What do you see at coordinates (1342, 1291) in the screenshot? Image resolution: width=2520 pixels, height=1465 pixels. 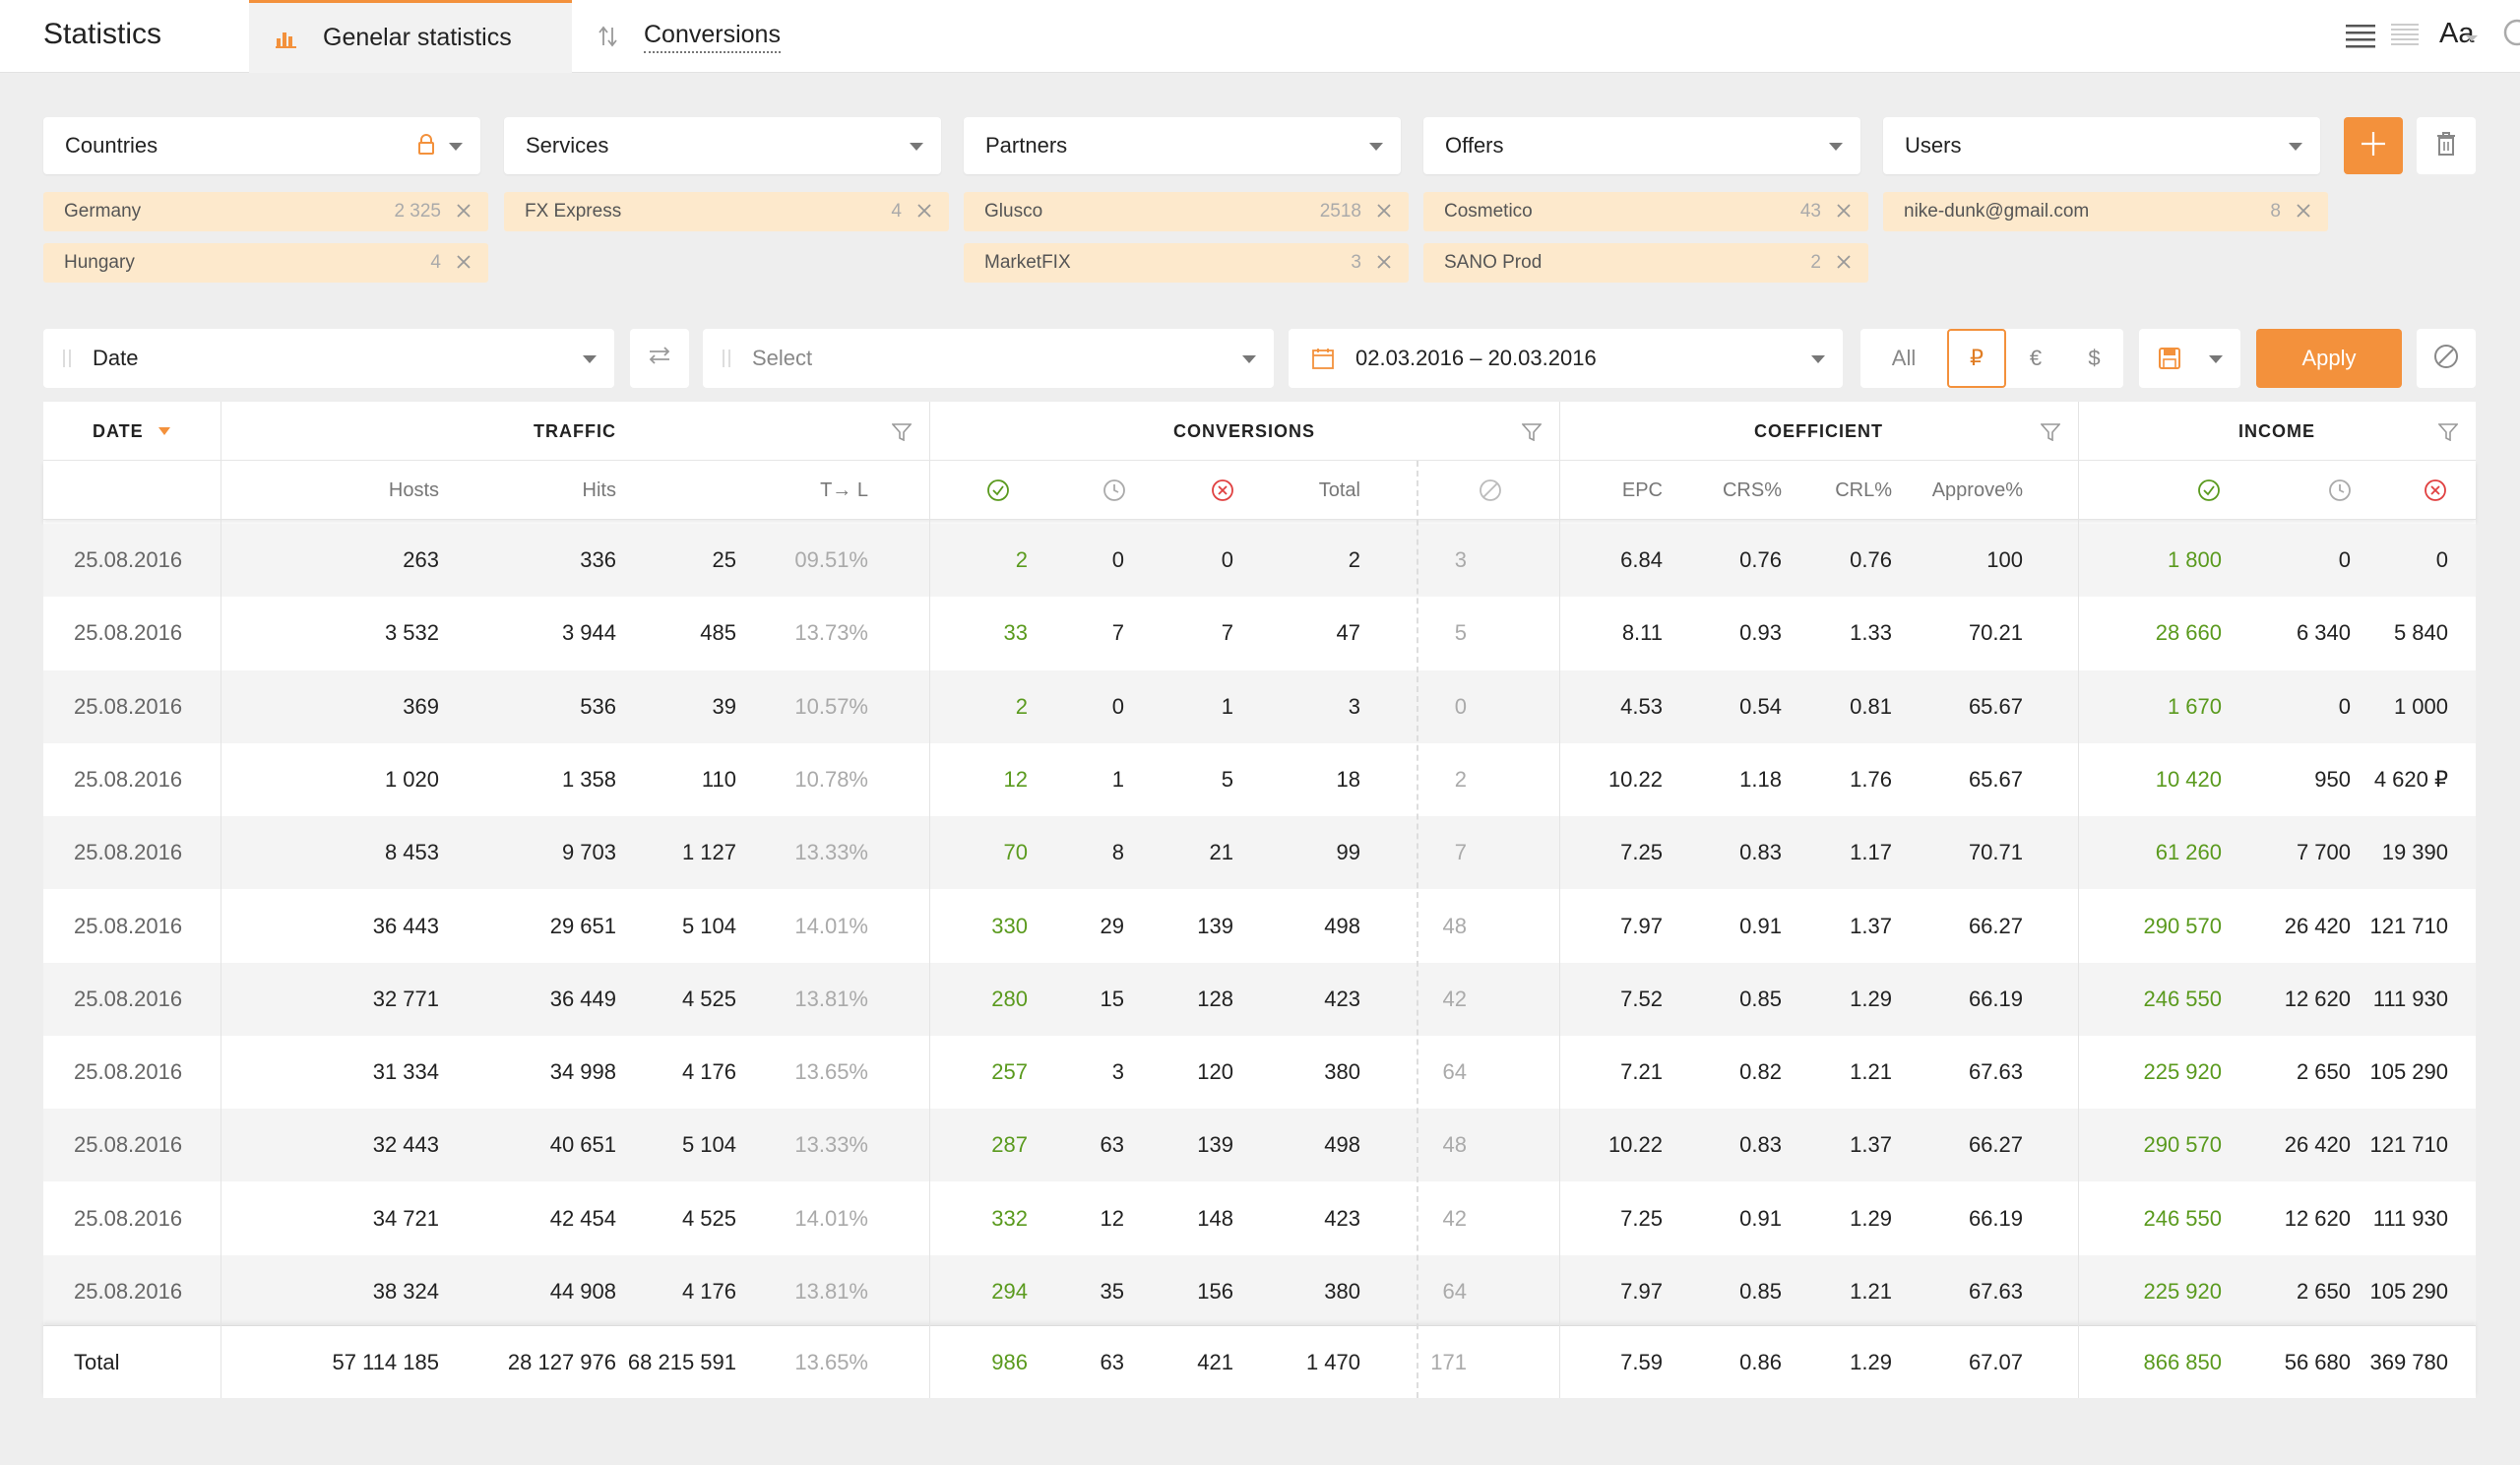 I see `c-total-cell: 380` at bounding box center [1342, 1291].